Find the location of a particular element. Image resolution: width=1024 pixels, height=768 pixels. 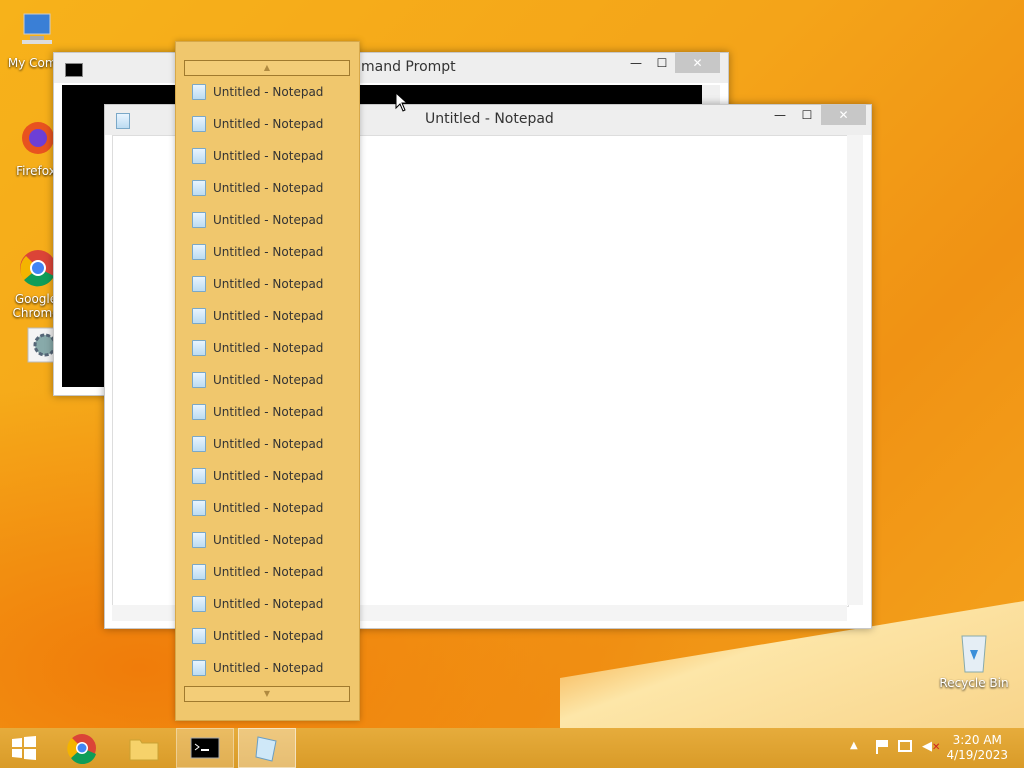

folder-icon is located at coordinates (144, 750).